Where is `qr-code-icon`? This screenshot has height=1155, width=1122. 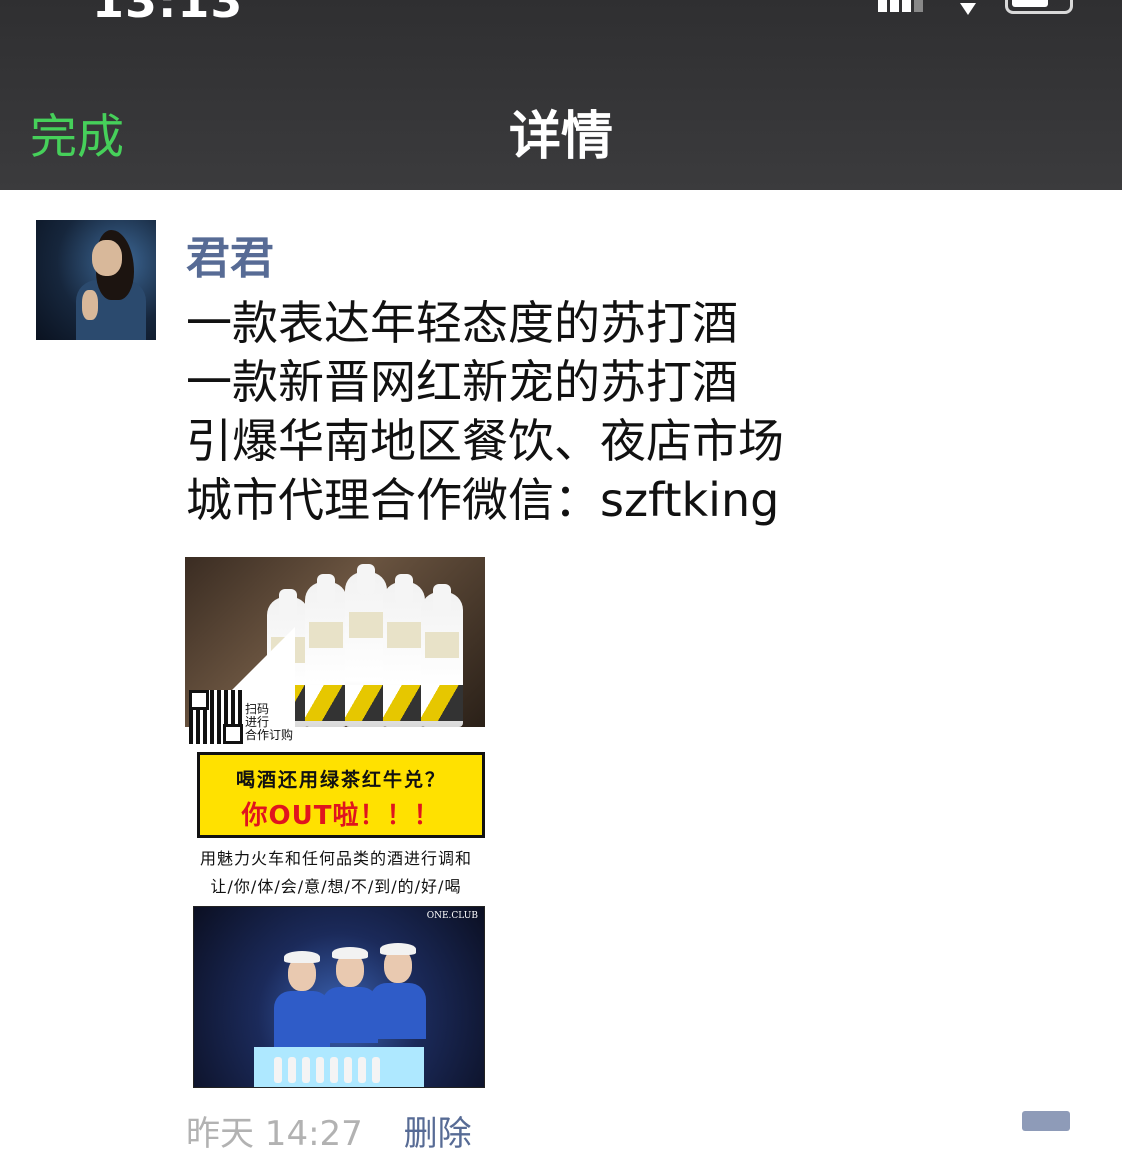 qr-code-icon is located at coordinates (216, 717).